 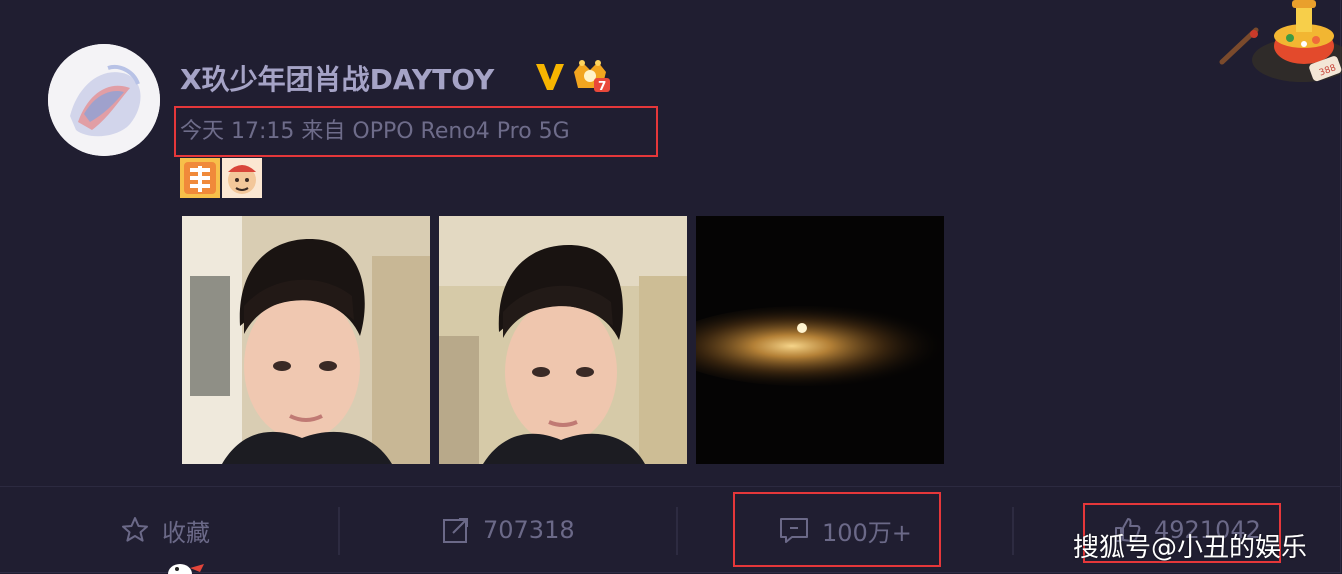 I want to click on night-light-image, so click(x=820, y=340).